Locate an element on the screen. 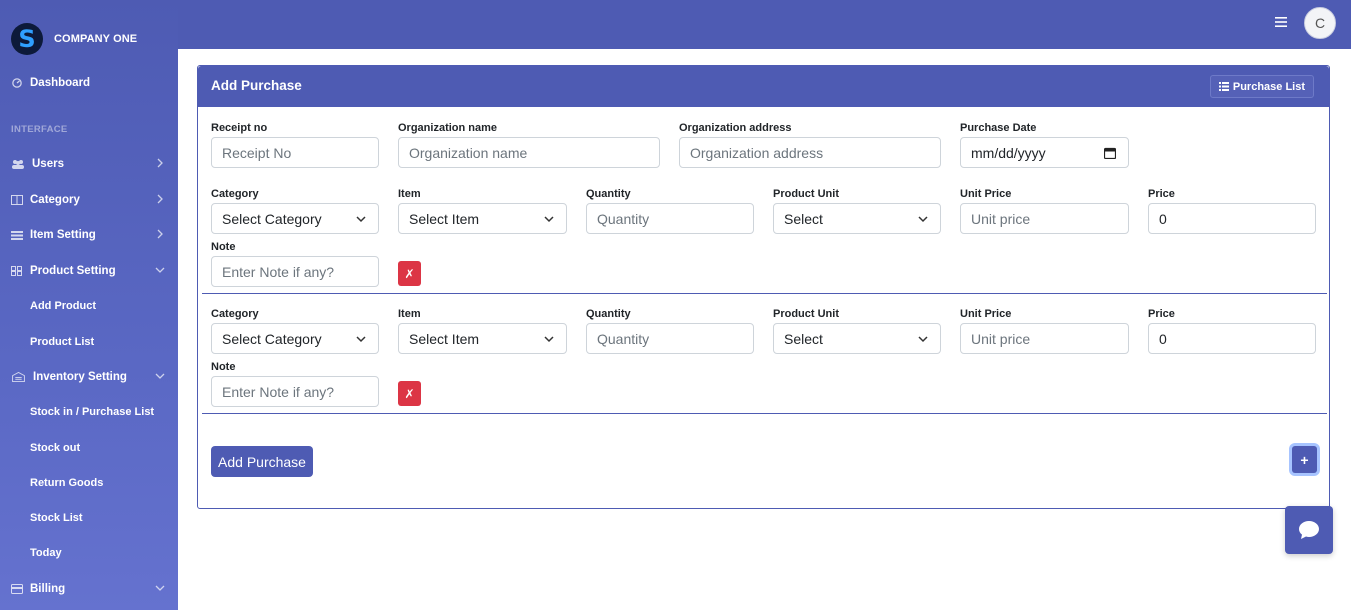  sidebar-subitem-stock-in: Stock in / Purchase List is located at coordinates (92, 412).